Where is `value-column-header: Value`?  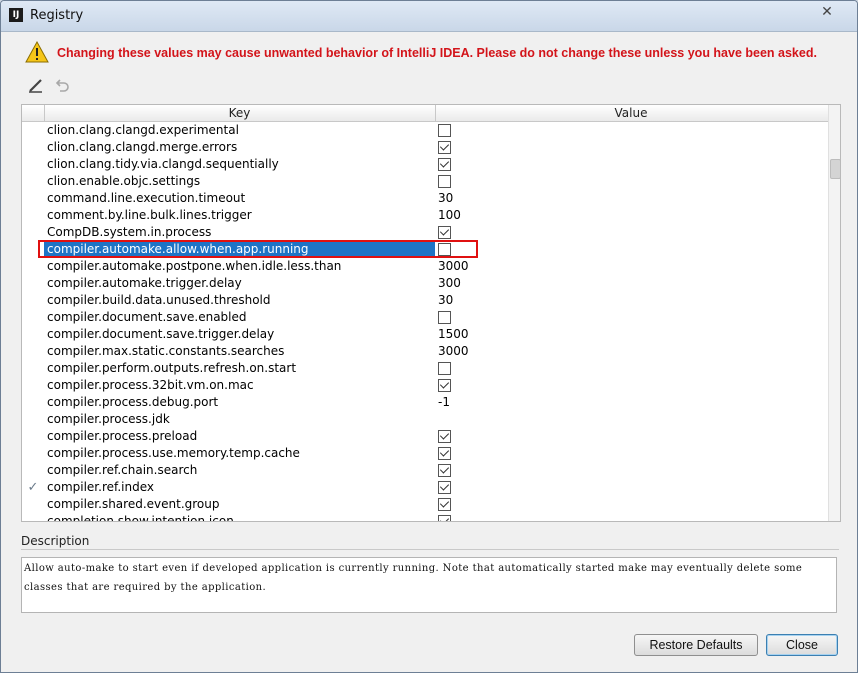
value-column-header: Value is located at coordinates (631, 113).